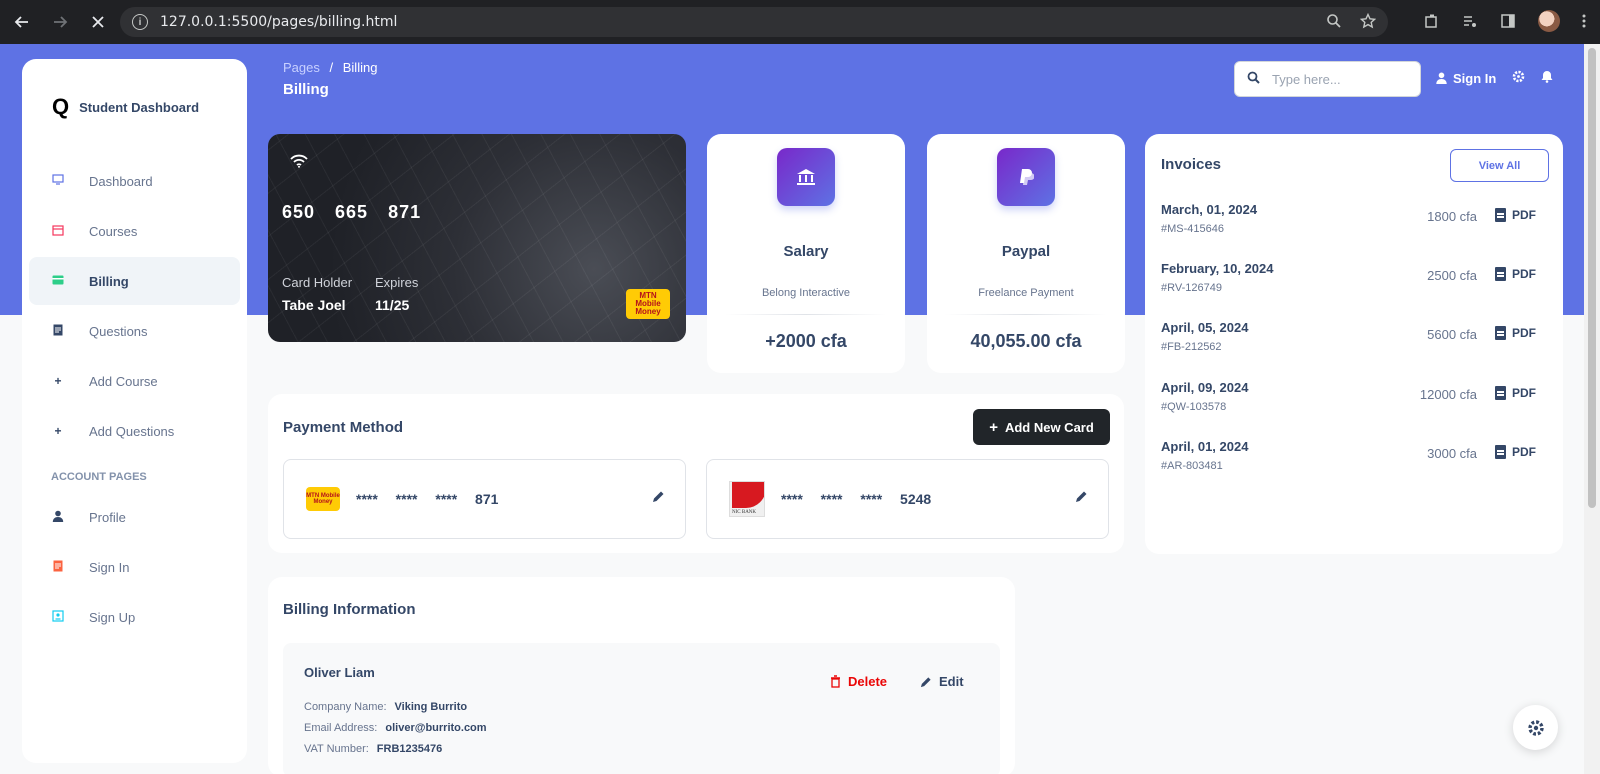 The height and width of the screenshot is (774, 1600). Describe the element at coordinates (61, 106) in the screenshot. I see `brand-logo-icon: Q` at that location.